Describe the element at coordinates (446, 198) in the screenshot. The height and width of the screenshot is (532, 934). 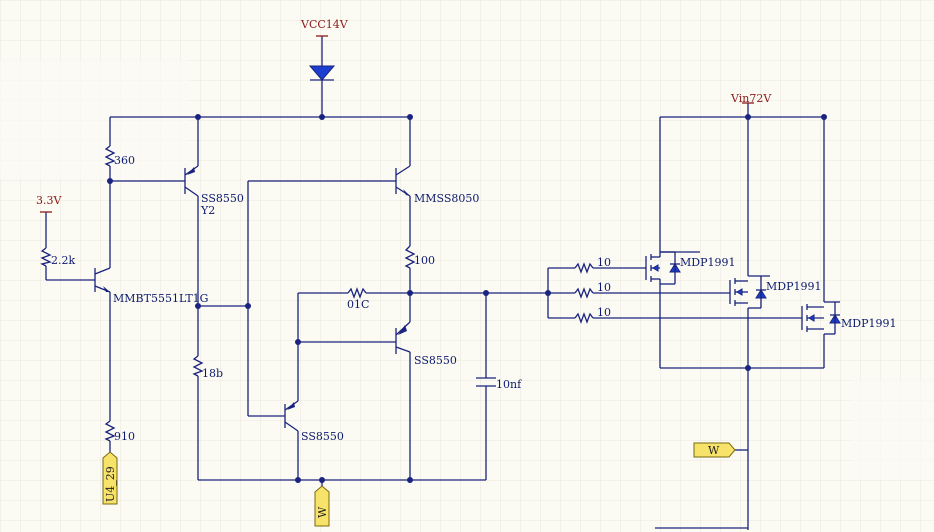
I see `q-npn-top-right-label: MMSS8050` at that location.